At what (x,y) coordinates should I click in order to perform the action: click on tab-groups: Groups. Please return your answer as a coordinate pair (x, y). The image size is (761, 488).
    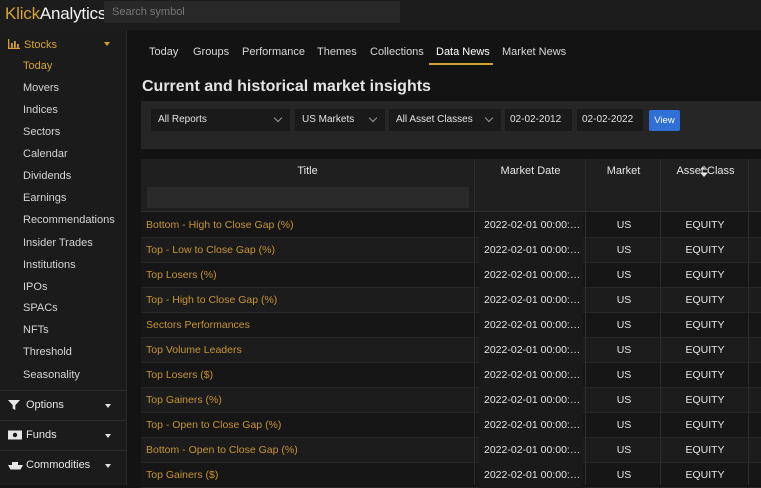
    Looking at the image, I should click on (211, 51).